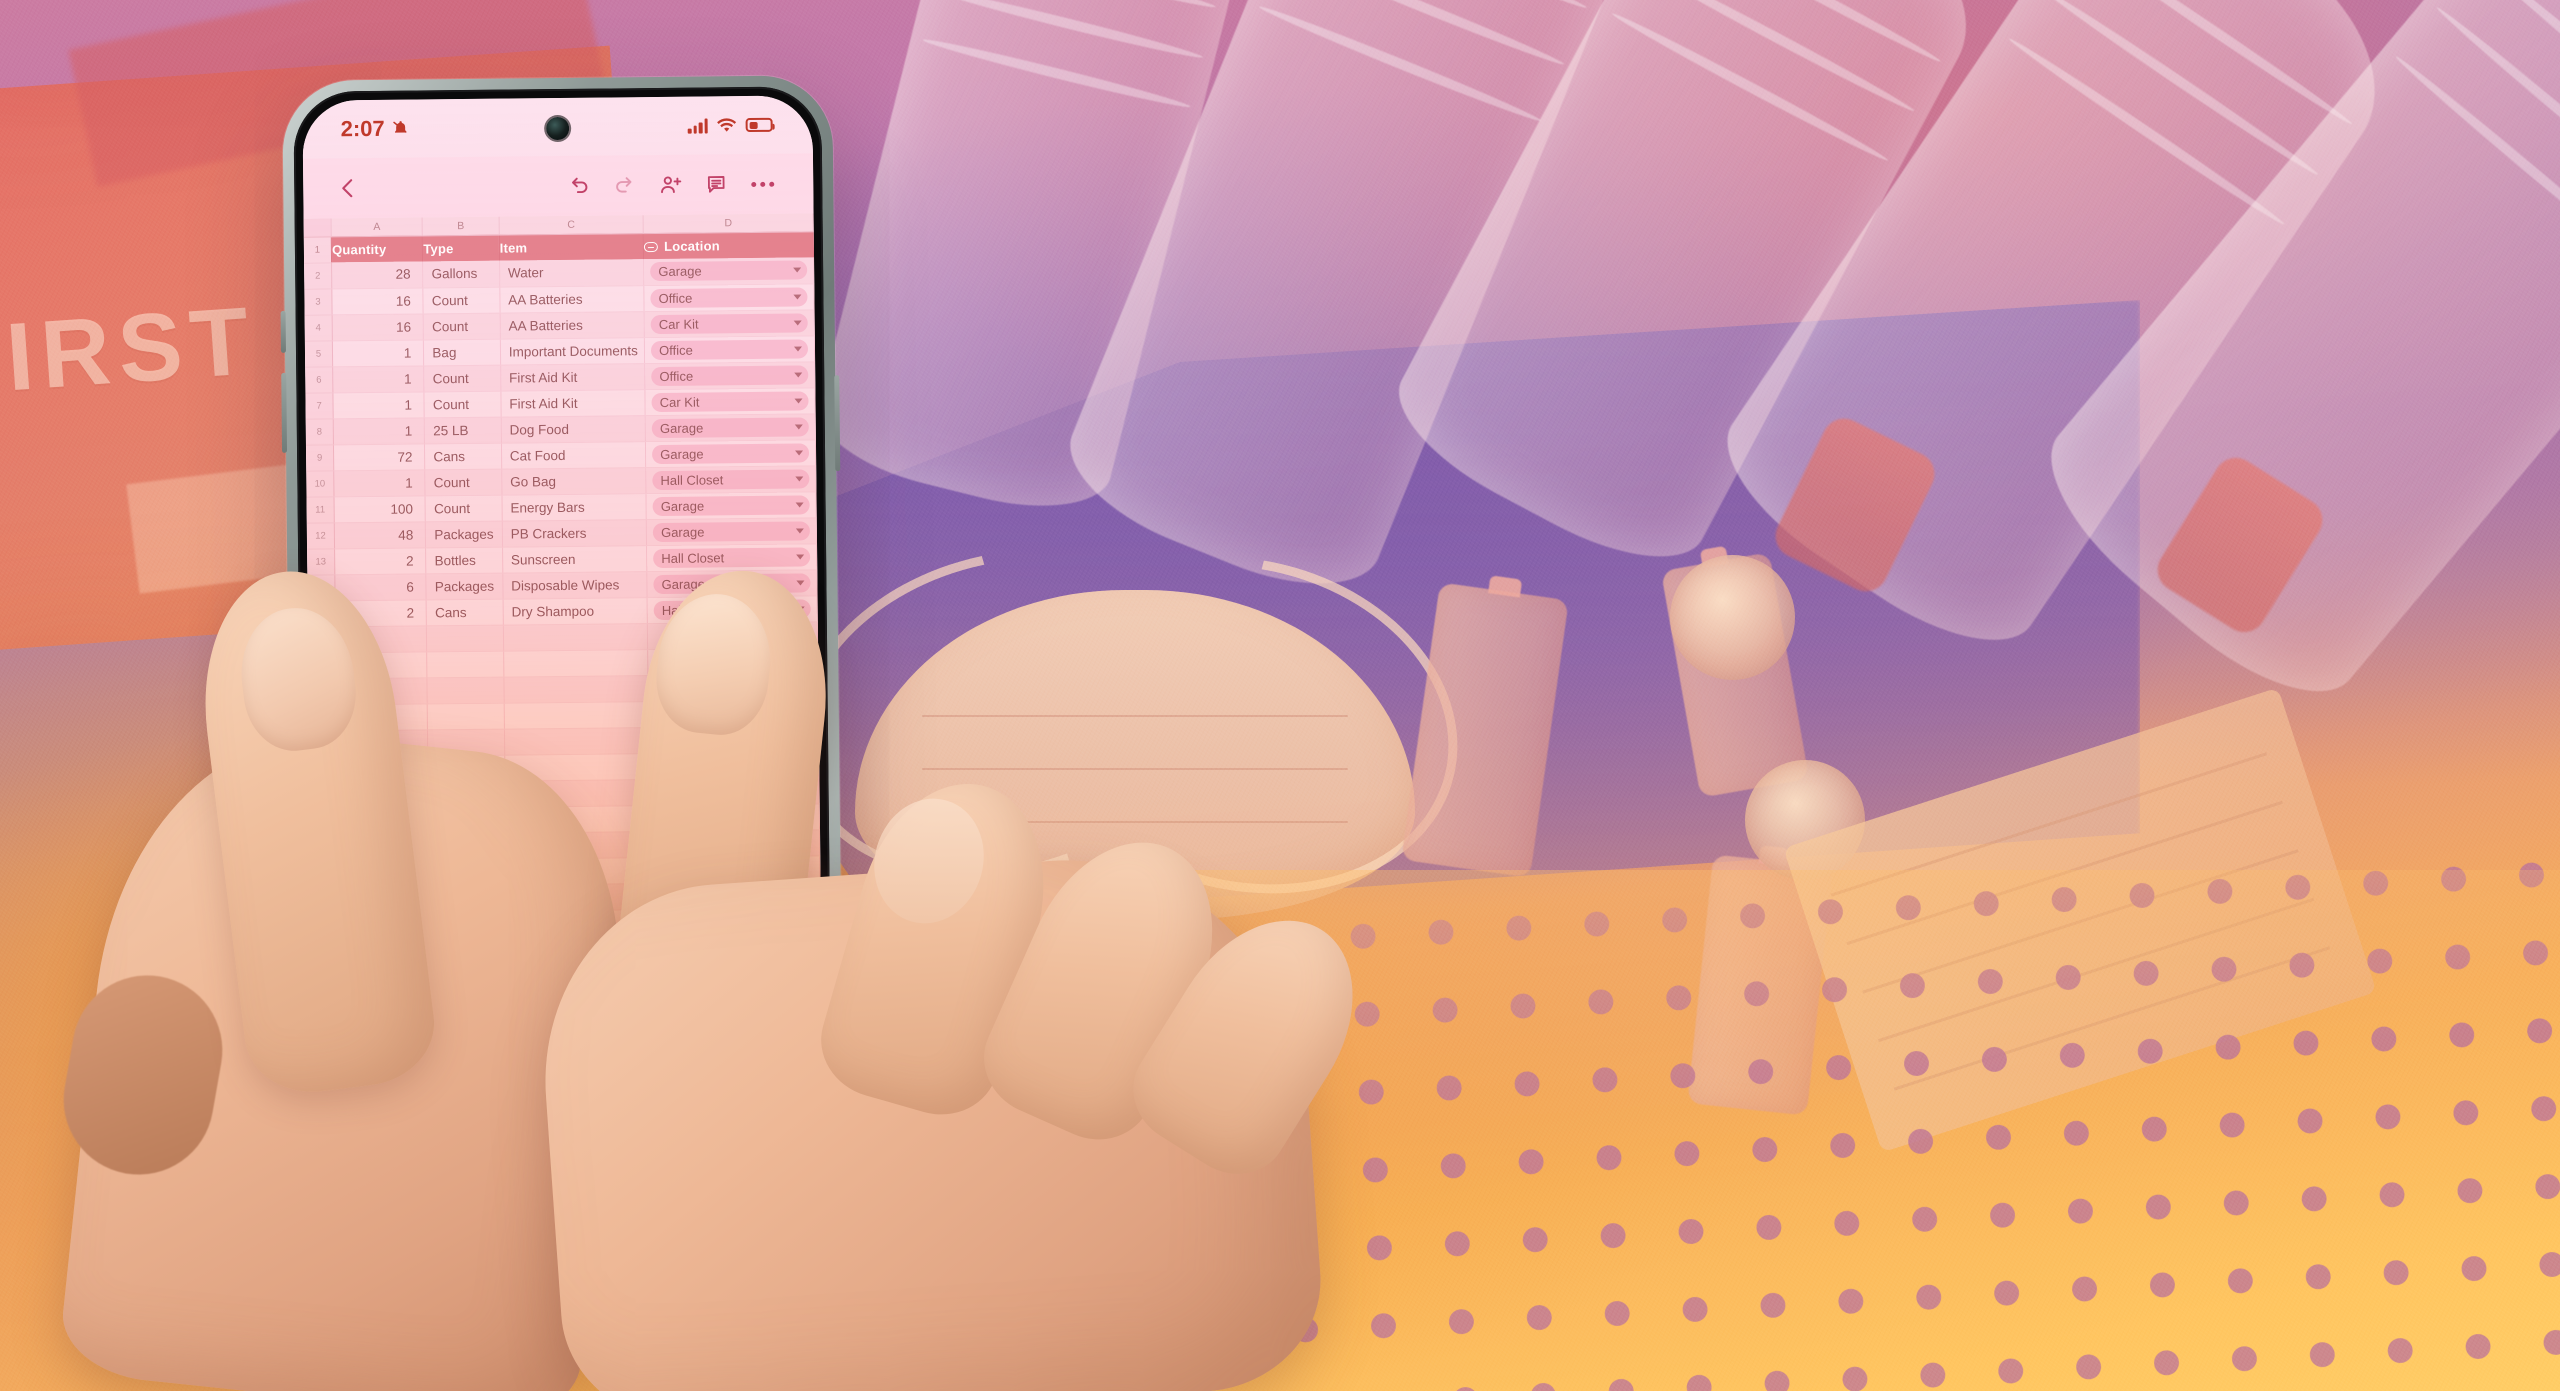  What do you see at coordinates (574, 507) in the screenshot?
I see `cell-item: Energy Bars` at bounding box center [574, 507].